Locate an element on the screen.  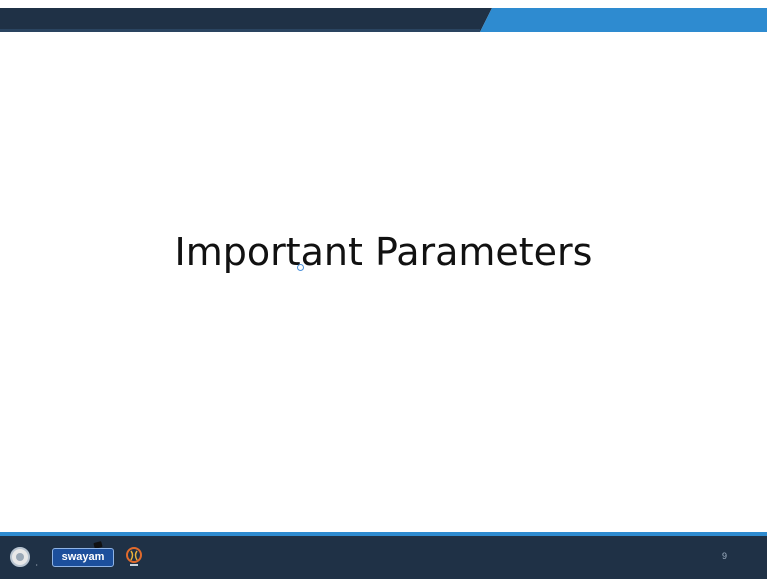
top-header-band is located at coordinates (383, 16).